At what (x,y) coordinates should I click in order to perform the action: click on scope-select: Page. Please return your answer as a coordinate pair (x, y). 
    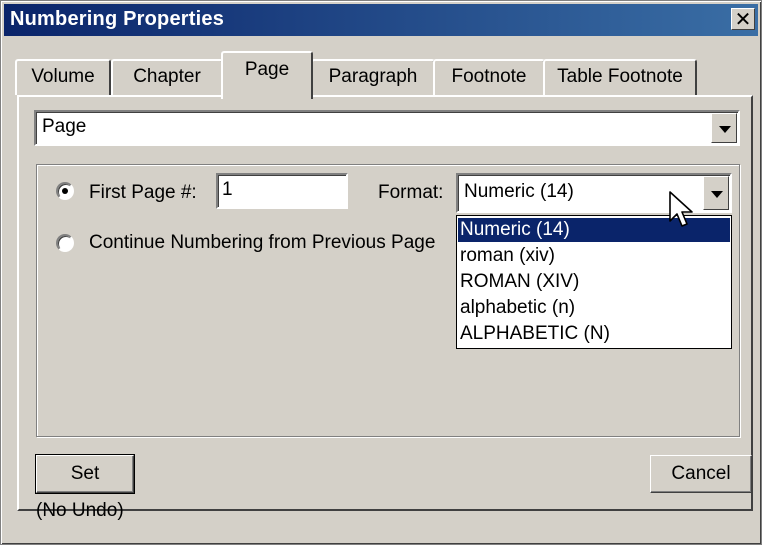
    Looking at the image, I should click on (387, 128).